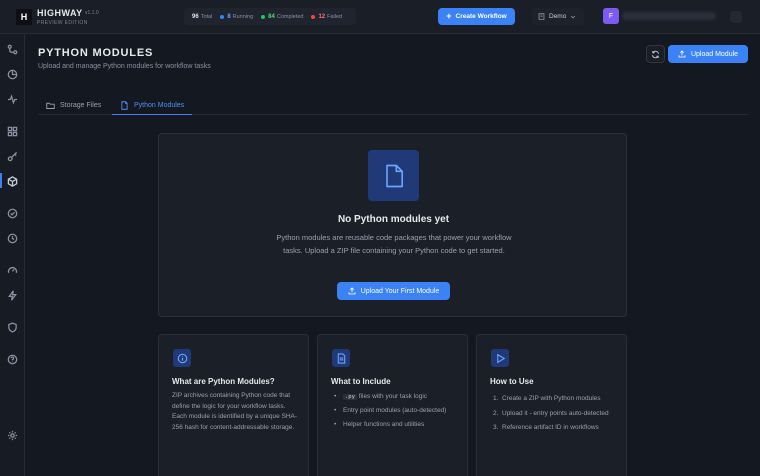 The image size is (760, 476). What do you see at coordinates (396, 425) in the screenshot?
I see `list-item: Helper functions and utilities` at bounding box center [396, 425].